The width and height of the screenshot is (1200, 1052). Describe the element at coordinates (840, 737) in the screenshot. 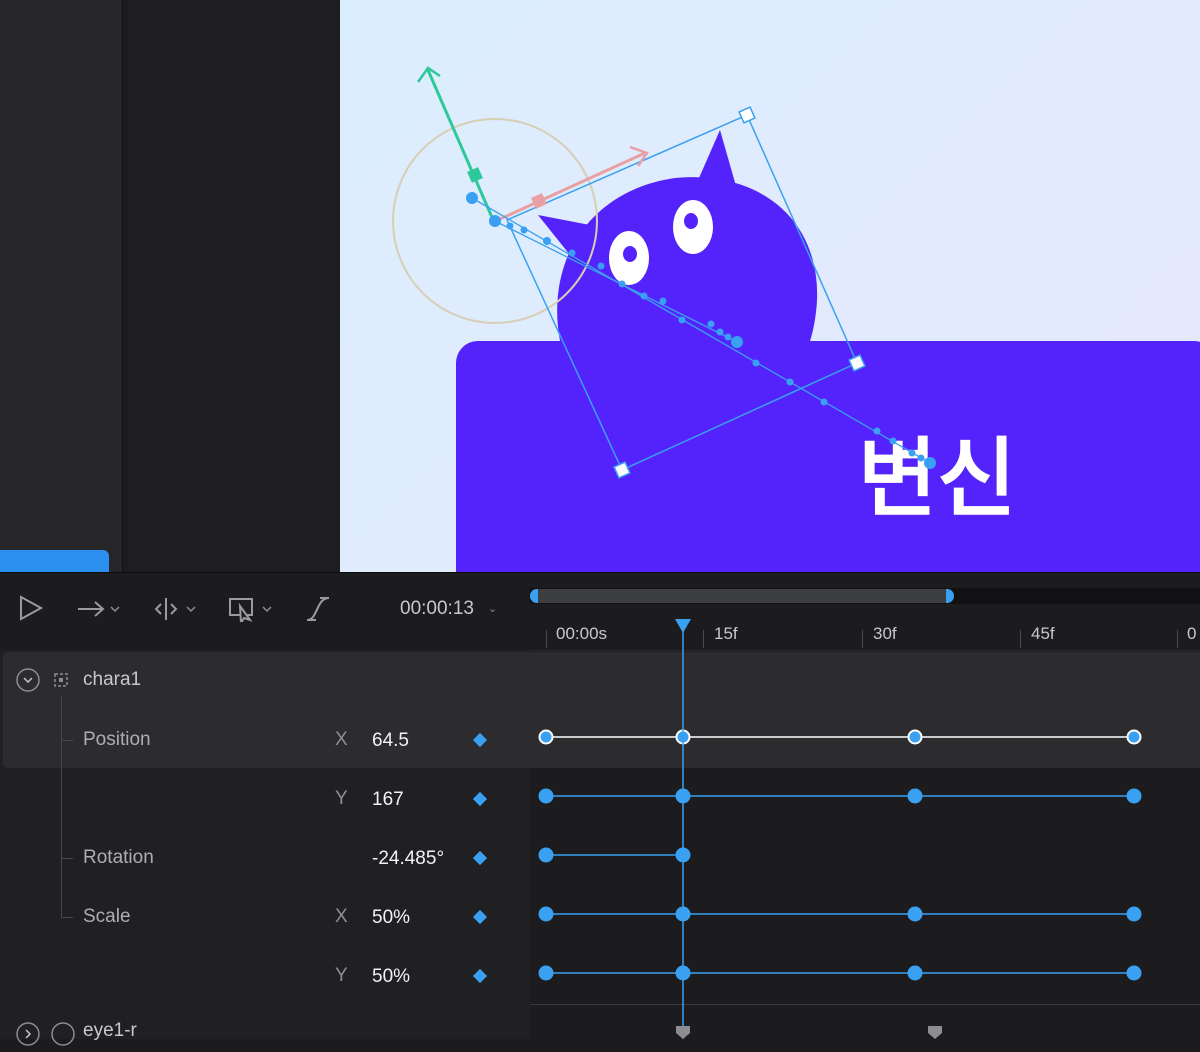

I see `track-position-x` at that location.